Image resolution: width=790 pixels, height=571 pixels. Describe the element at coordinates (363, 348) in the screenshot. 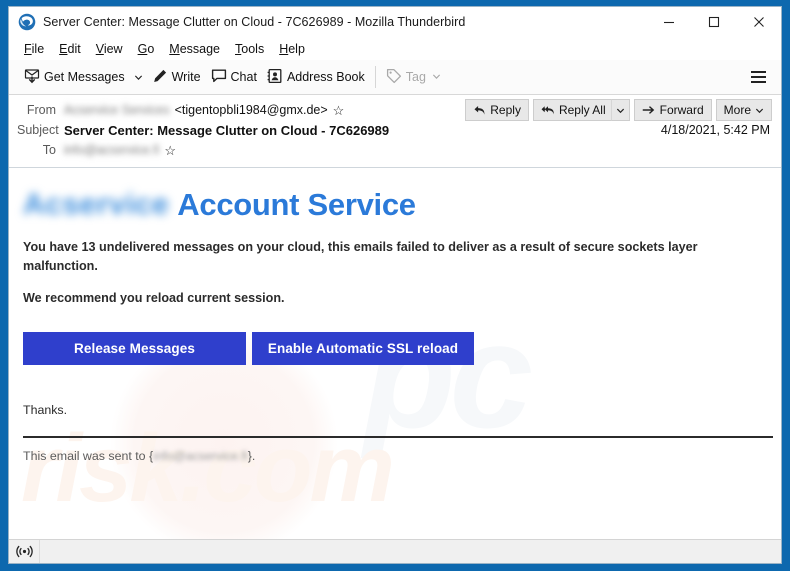

I see `enable-ssl-reload-button: Enable Automatic SSL reload` at that location.